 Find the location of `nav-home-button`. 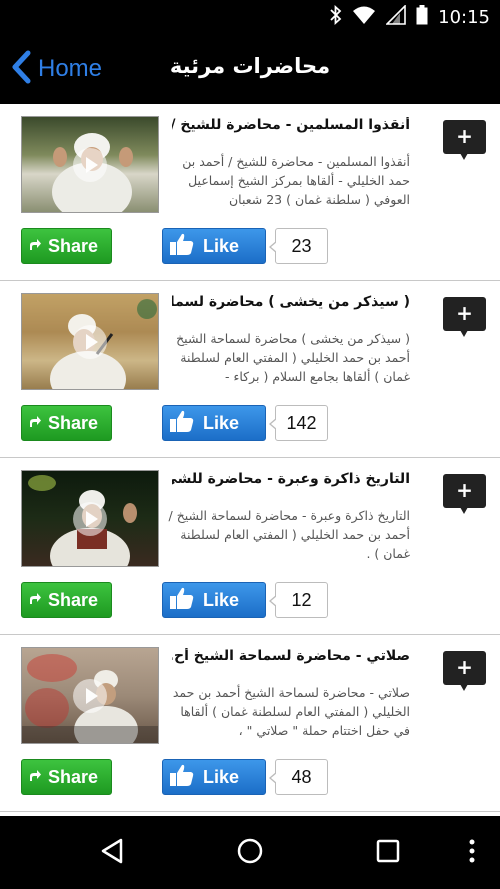

nav-home-button is located at coordinates (250, 853).